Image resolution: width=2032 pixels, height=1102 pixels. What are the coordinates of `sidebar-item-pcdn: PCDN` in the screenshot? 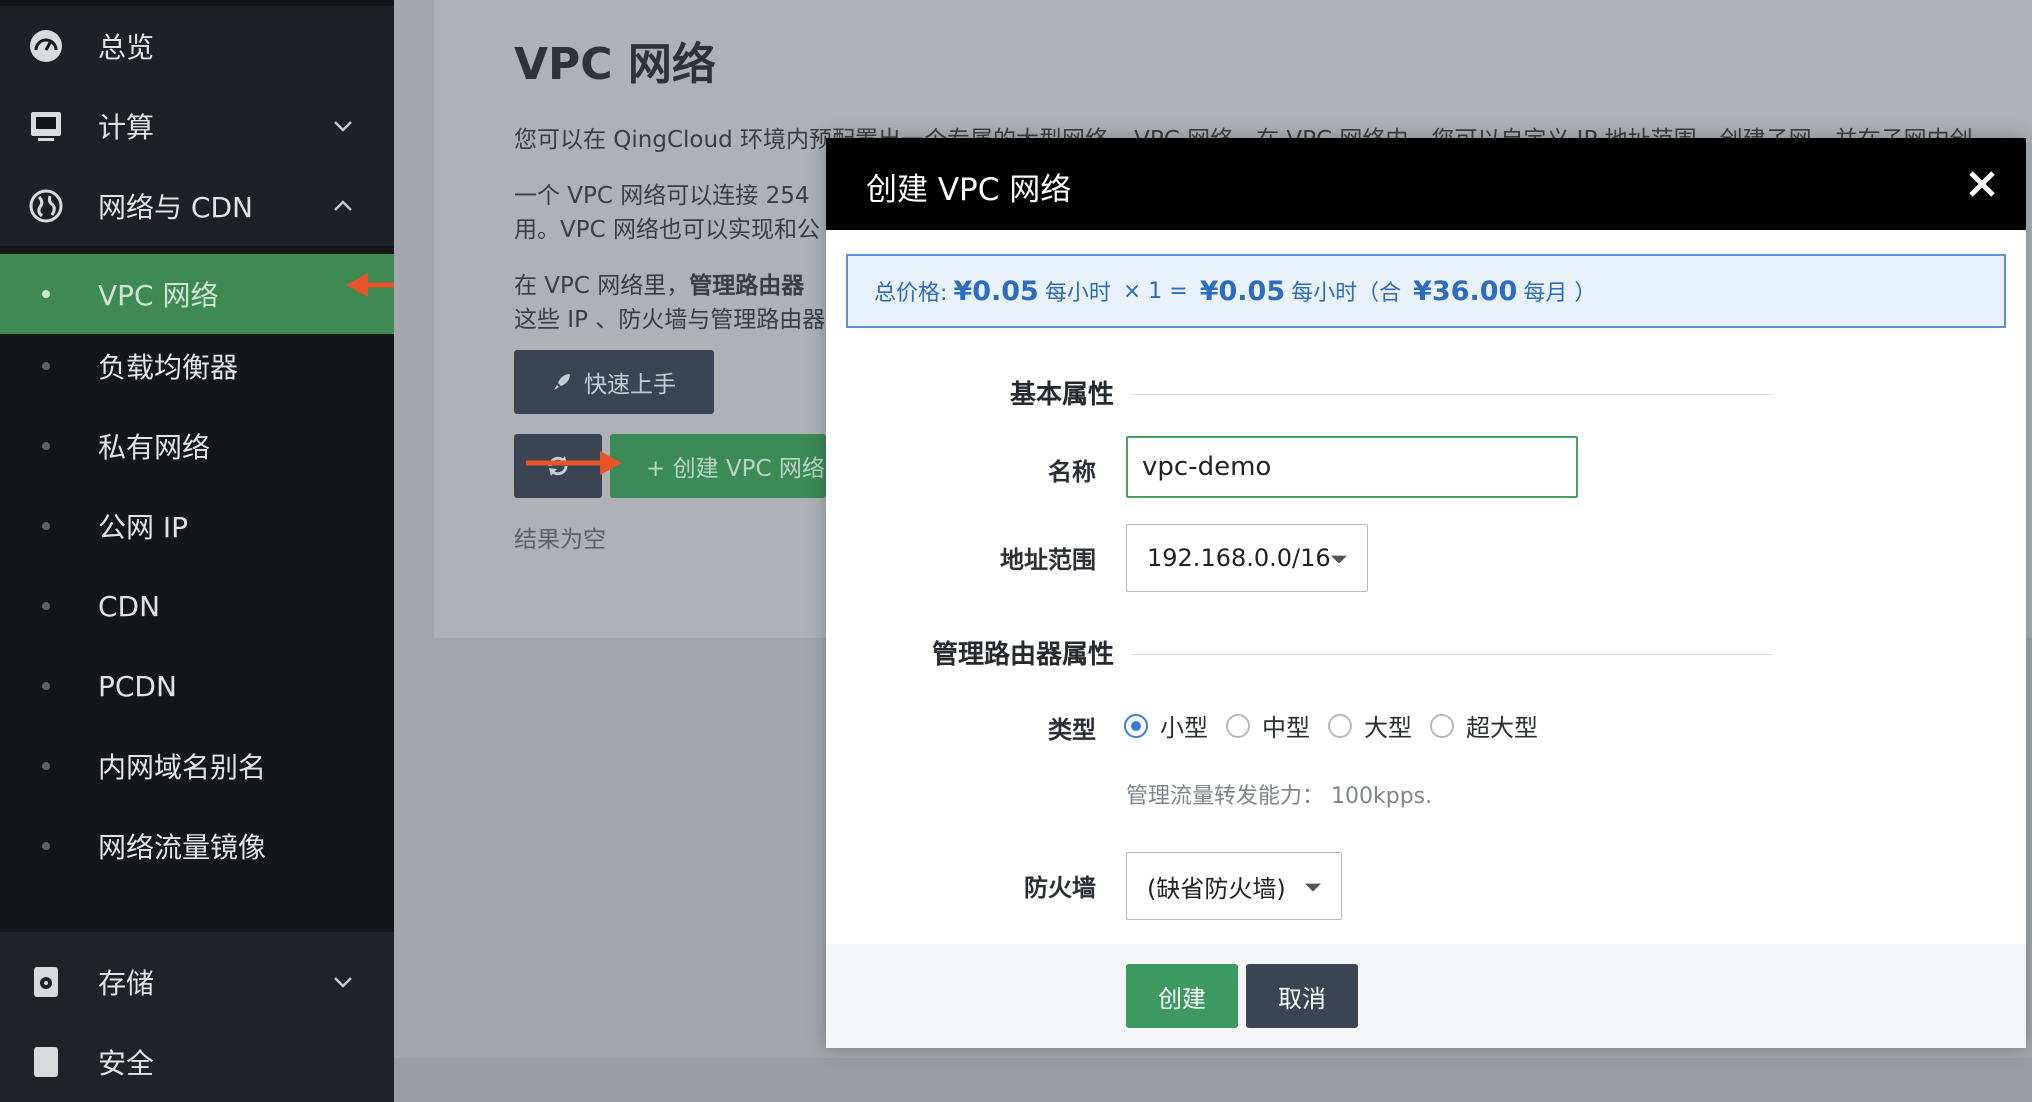 It's located at (197, 686).